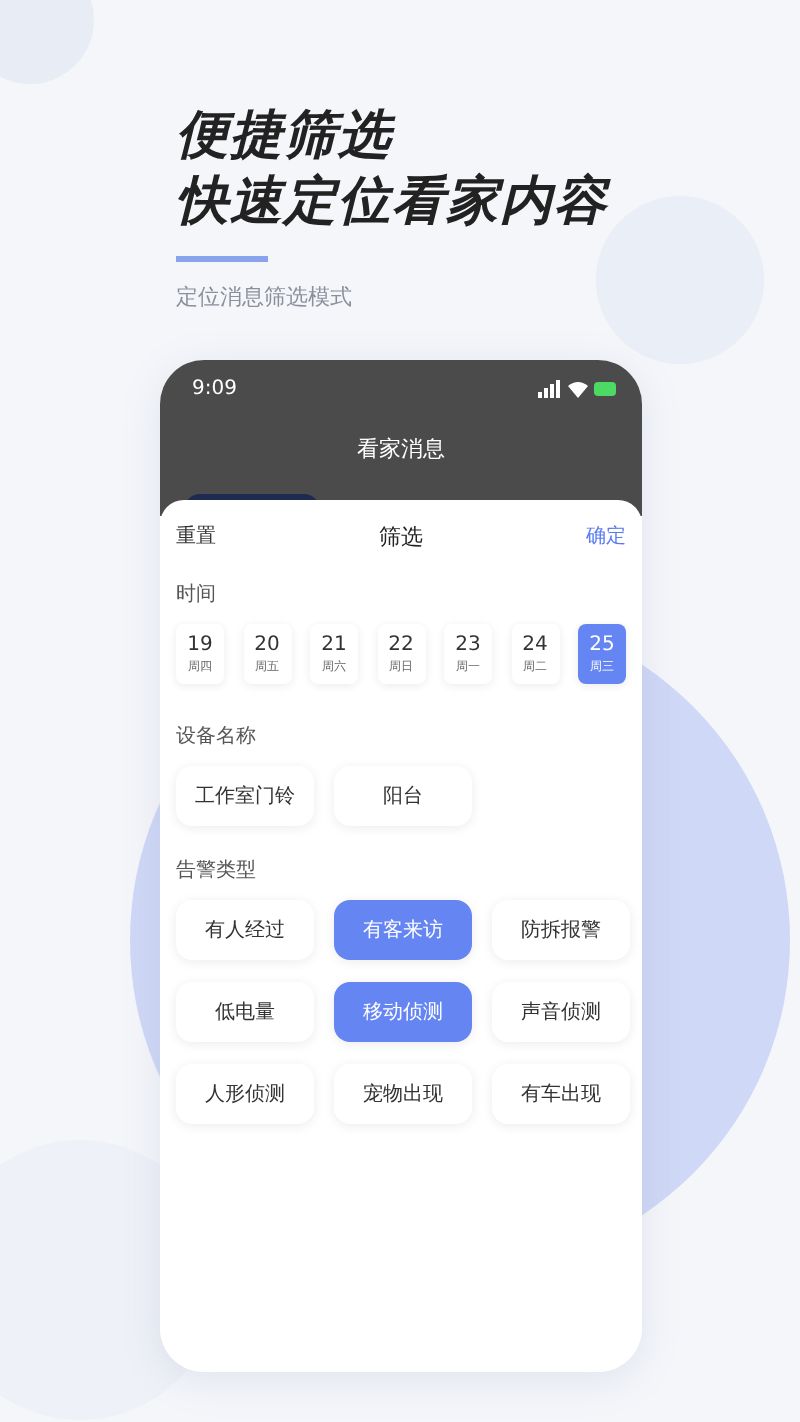 The height and width of the screenshot is (1422, 800). I want to click on alarm-type-chip: 有车出现, so click(561, 1094).